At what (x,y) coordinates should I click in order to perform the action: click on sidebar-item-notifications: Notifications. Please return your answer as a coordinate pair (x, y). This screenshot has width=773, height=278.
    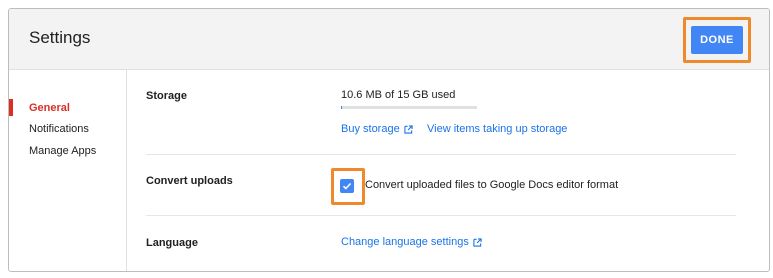
    Looking at the image, I should click on (59, 129).